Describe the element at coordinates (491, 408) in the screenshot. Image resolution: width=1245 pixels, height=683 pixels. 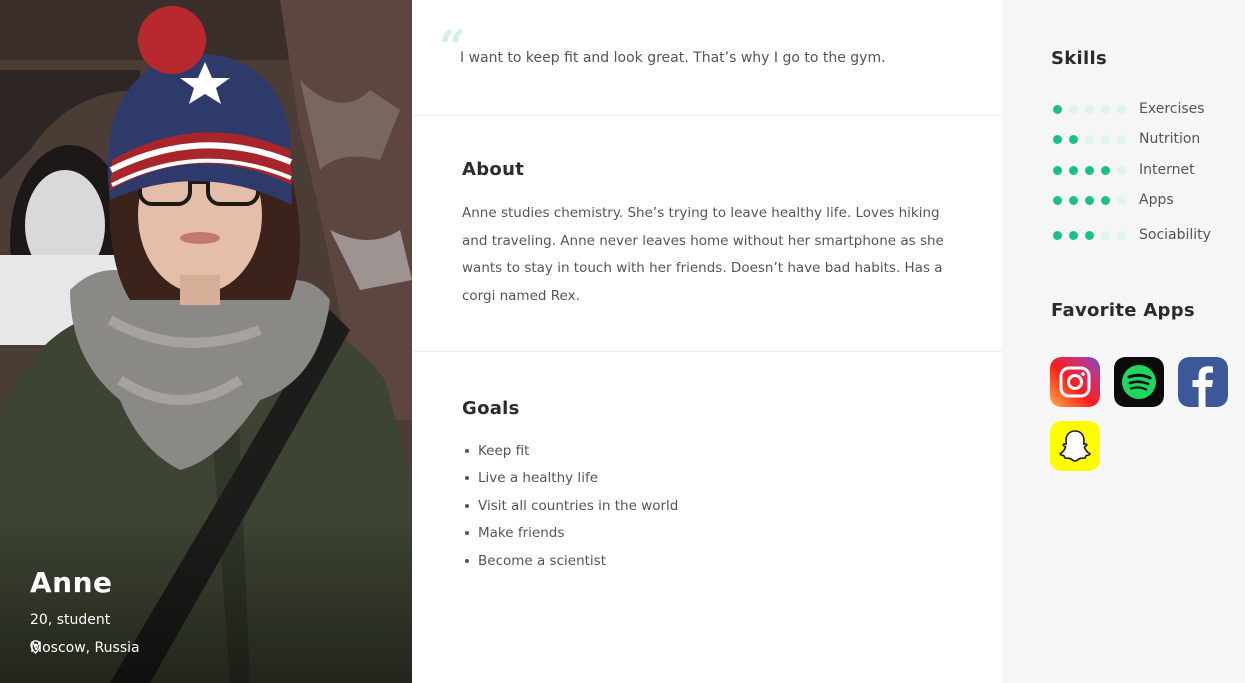
I see `goals-title: Goals` at that location.